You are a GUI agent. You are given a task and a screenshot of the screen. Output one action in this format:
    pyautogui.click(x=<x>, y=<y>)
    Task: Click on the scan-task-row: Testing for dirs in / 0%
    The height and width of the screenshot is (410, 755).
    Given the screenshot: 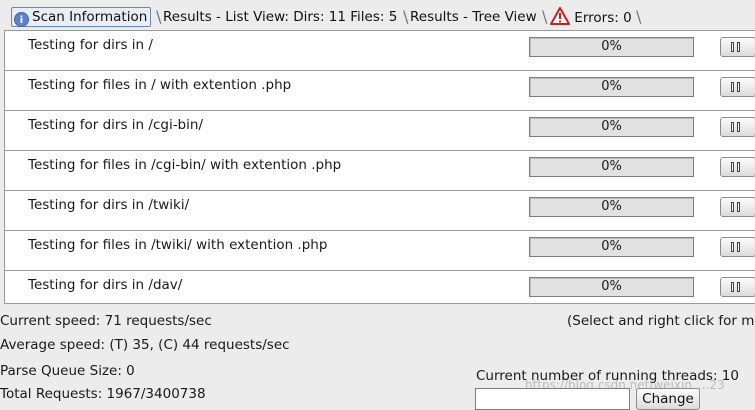 What is the action you would take?
    pyautogui.click(x=380, y=51)
    